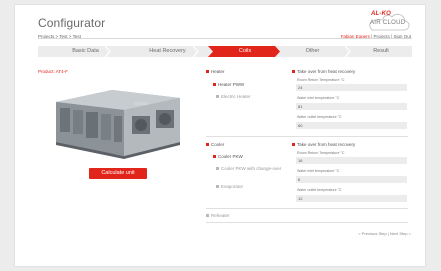  What do you see at coordinates (225, 38) in the screenshot?
I see `header-divider` at bounding box center [225, 38].